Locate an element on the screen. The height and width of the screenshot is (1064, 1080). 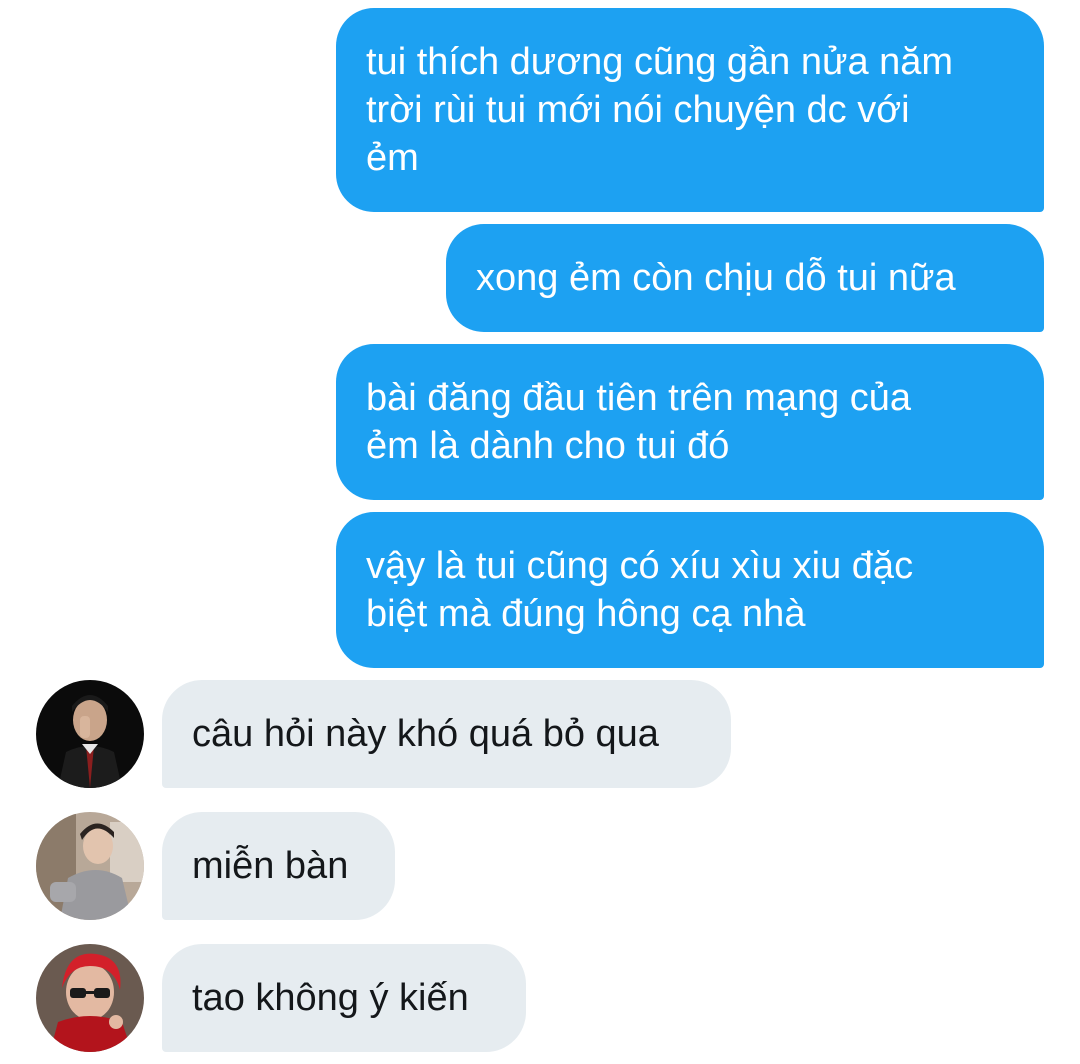
avatar-gray-cardigan is located at coordinates (90, 866).